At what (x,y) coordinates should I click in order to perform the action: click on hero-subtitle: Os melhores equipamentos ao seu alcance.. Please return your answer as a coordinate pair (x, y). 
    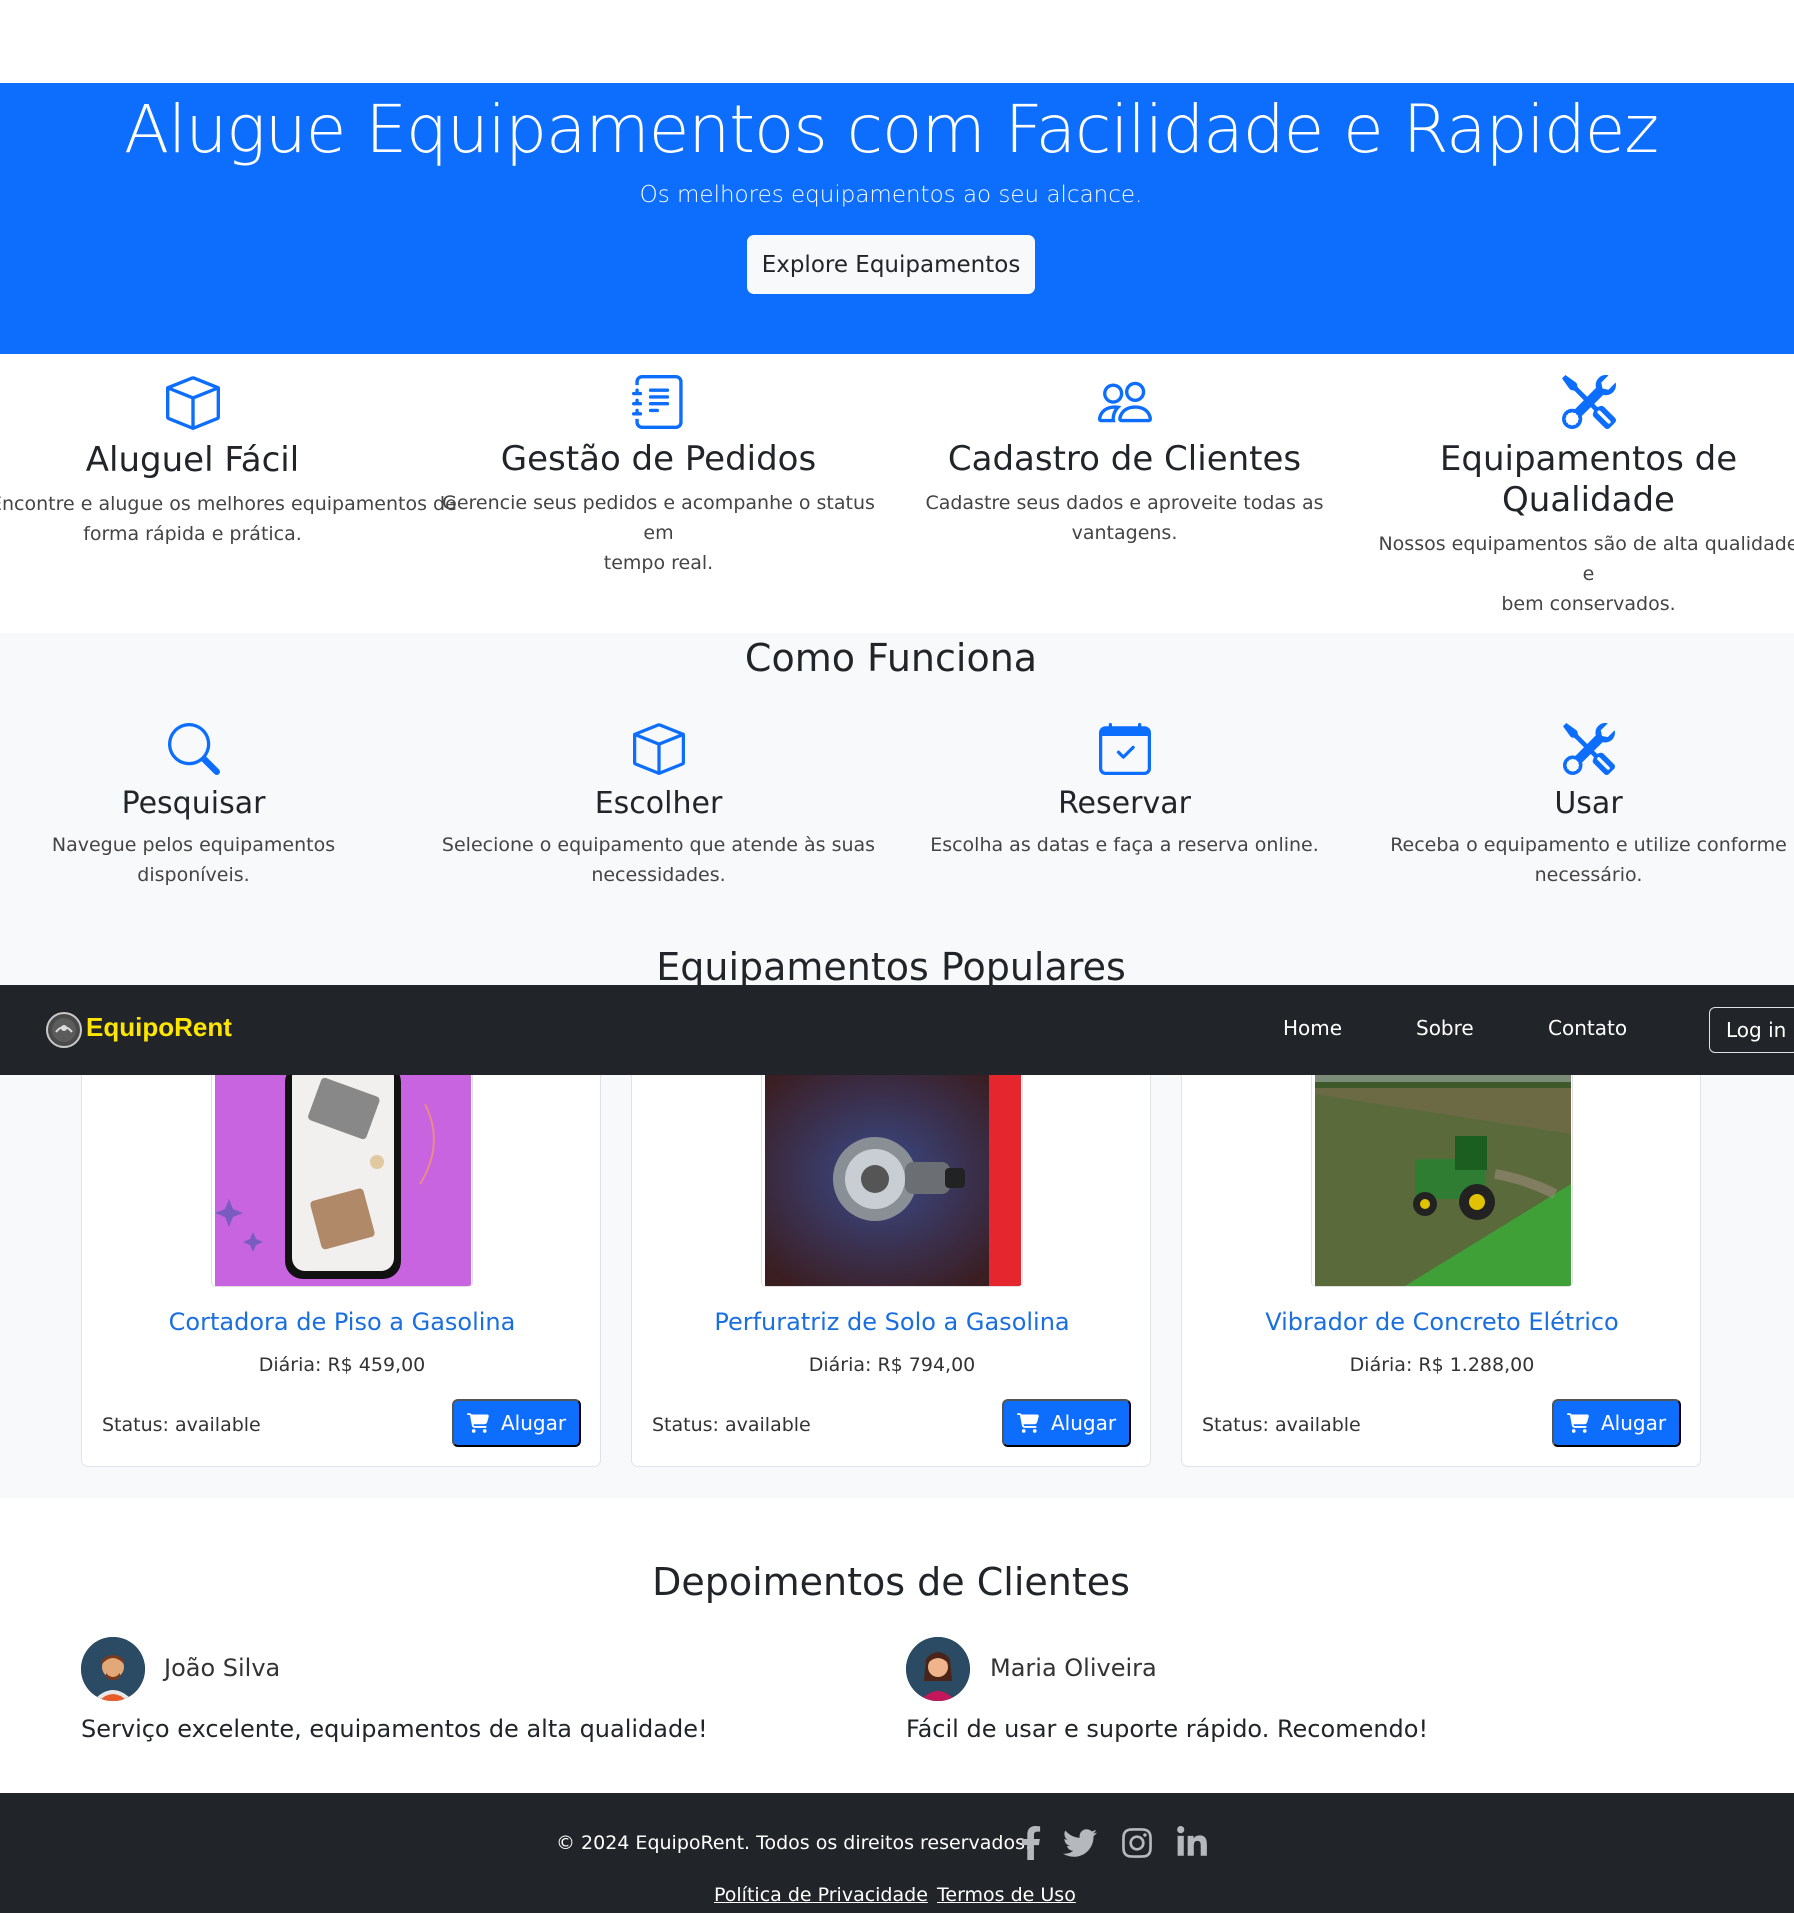
    Looking at the image, I should click on (891, 195).